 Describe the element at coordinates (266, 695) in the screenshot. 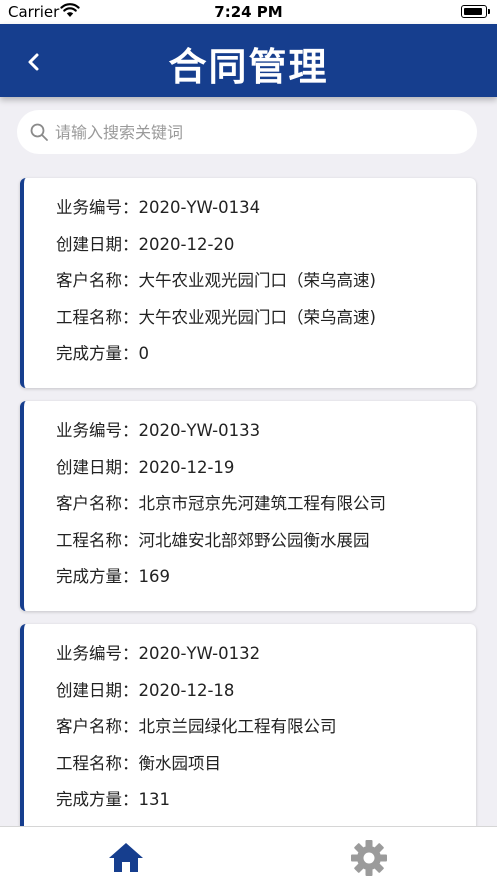

I see `created-date-row: 创建日期：2020-12-18` at that location.